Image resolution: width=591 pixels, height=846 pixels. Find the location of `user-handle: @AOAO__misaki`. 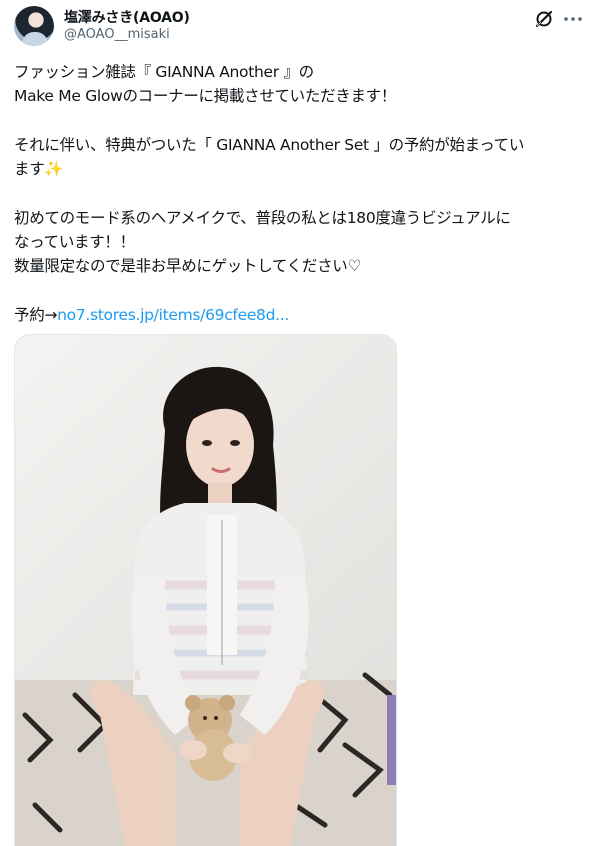

user-handle: @AOAO__misaki is located at coordinates (117, 34).